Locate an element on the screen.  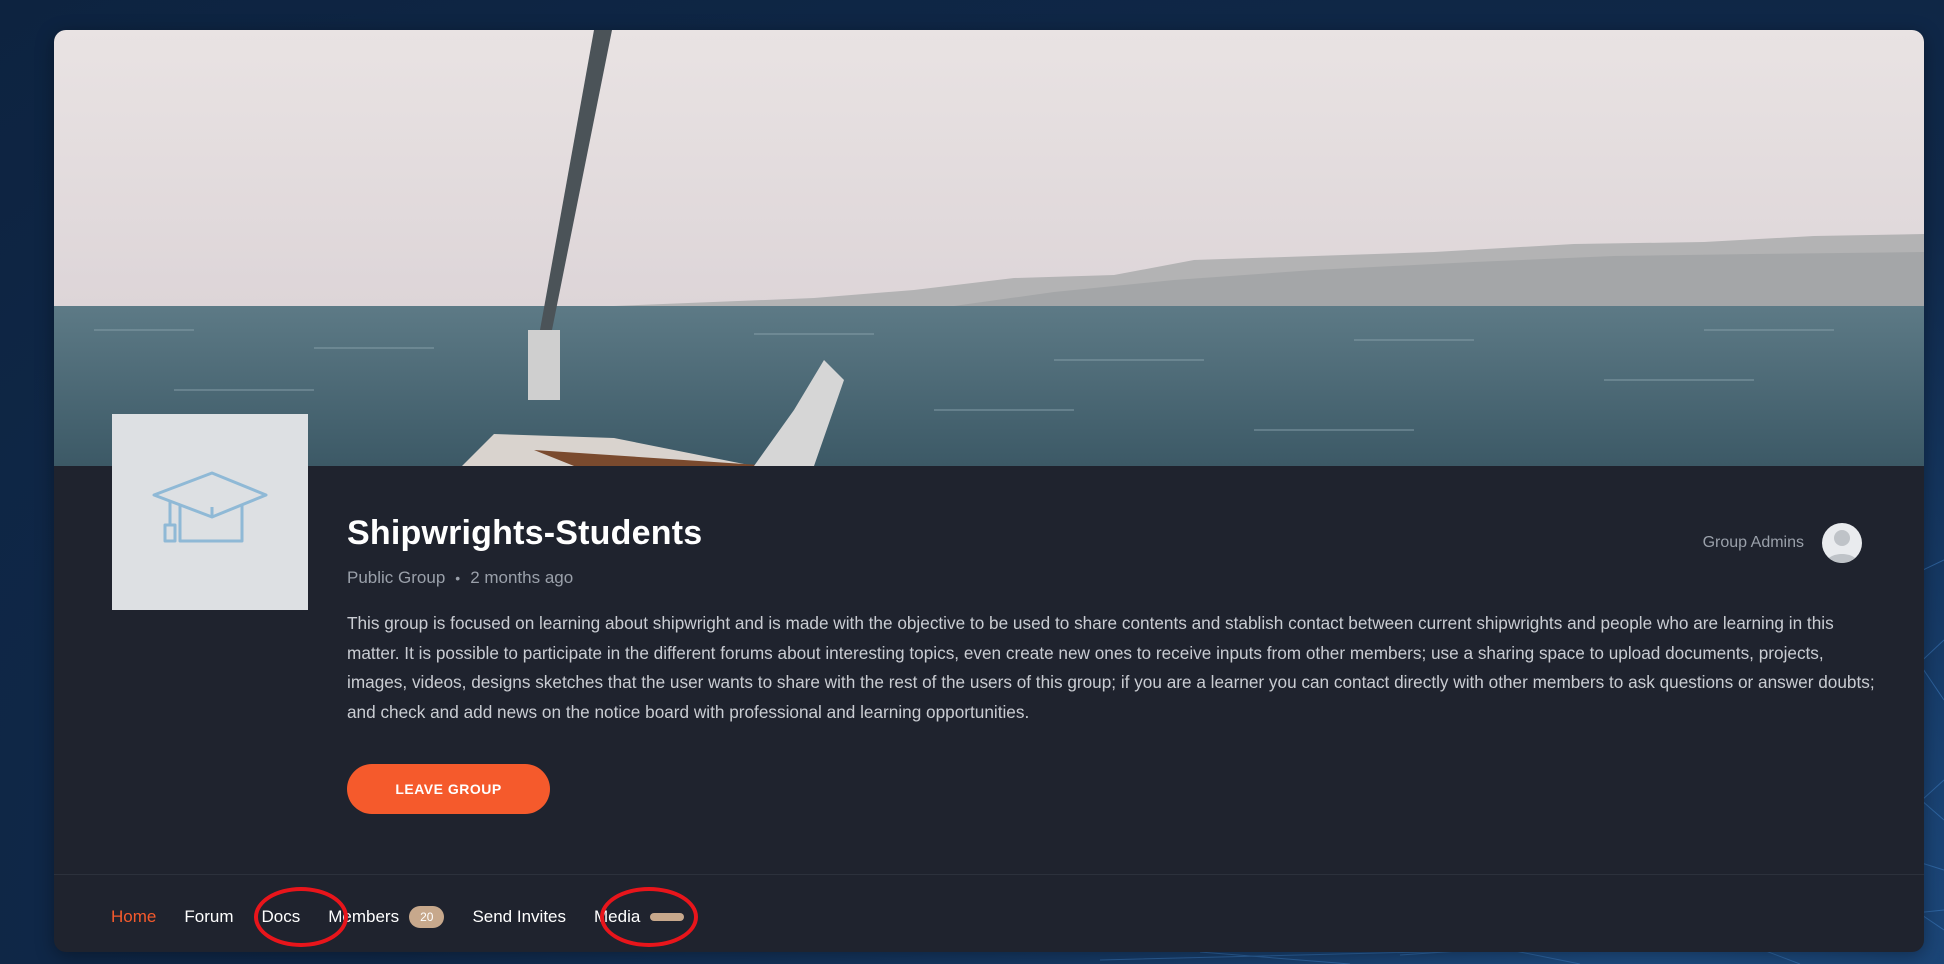
group-meta: Public Group • 2 months ago is located at coordinates (460, 578).